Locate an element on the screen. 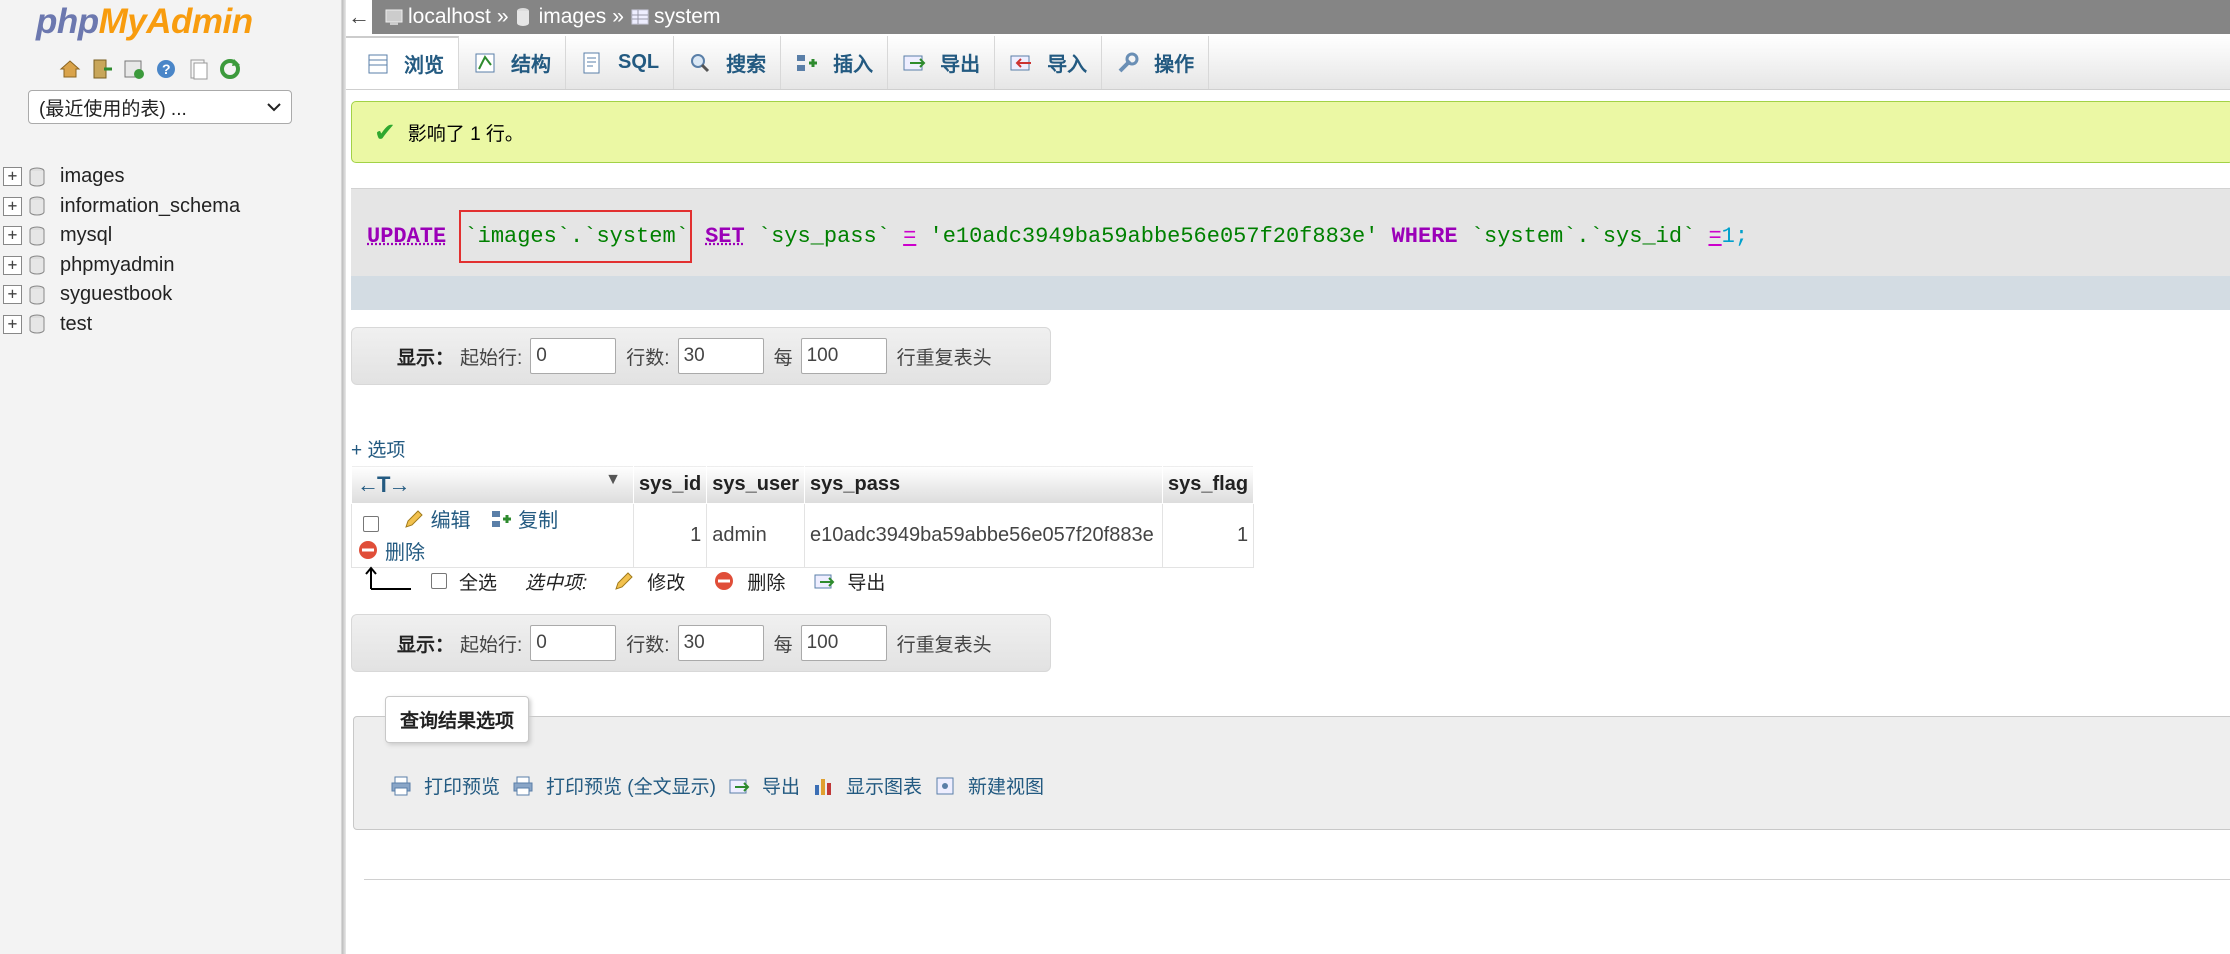  repeat-every-label: 每 is located at coordinates (783, 645).